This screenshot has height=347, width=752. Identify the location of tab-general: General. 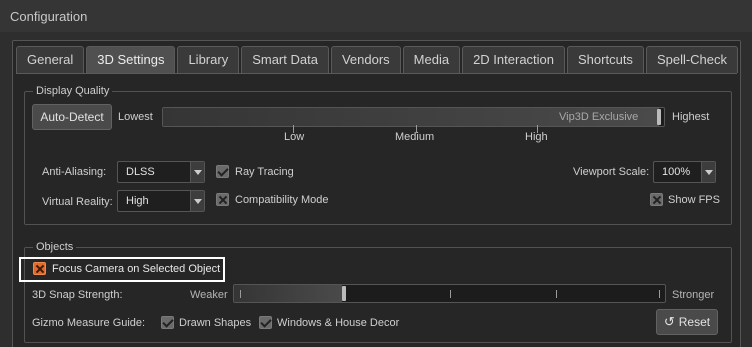
(50, 59).